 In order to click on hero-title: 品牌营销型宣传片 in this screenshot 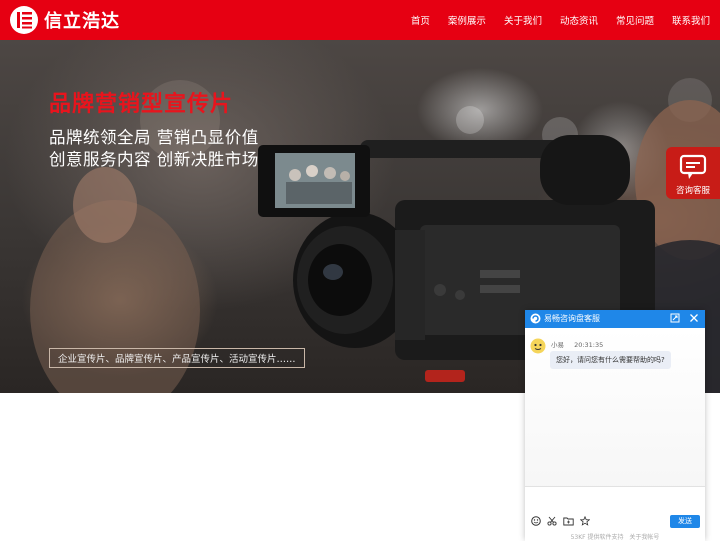, I will do `click(141, 104)`.